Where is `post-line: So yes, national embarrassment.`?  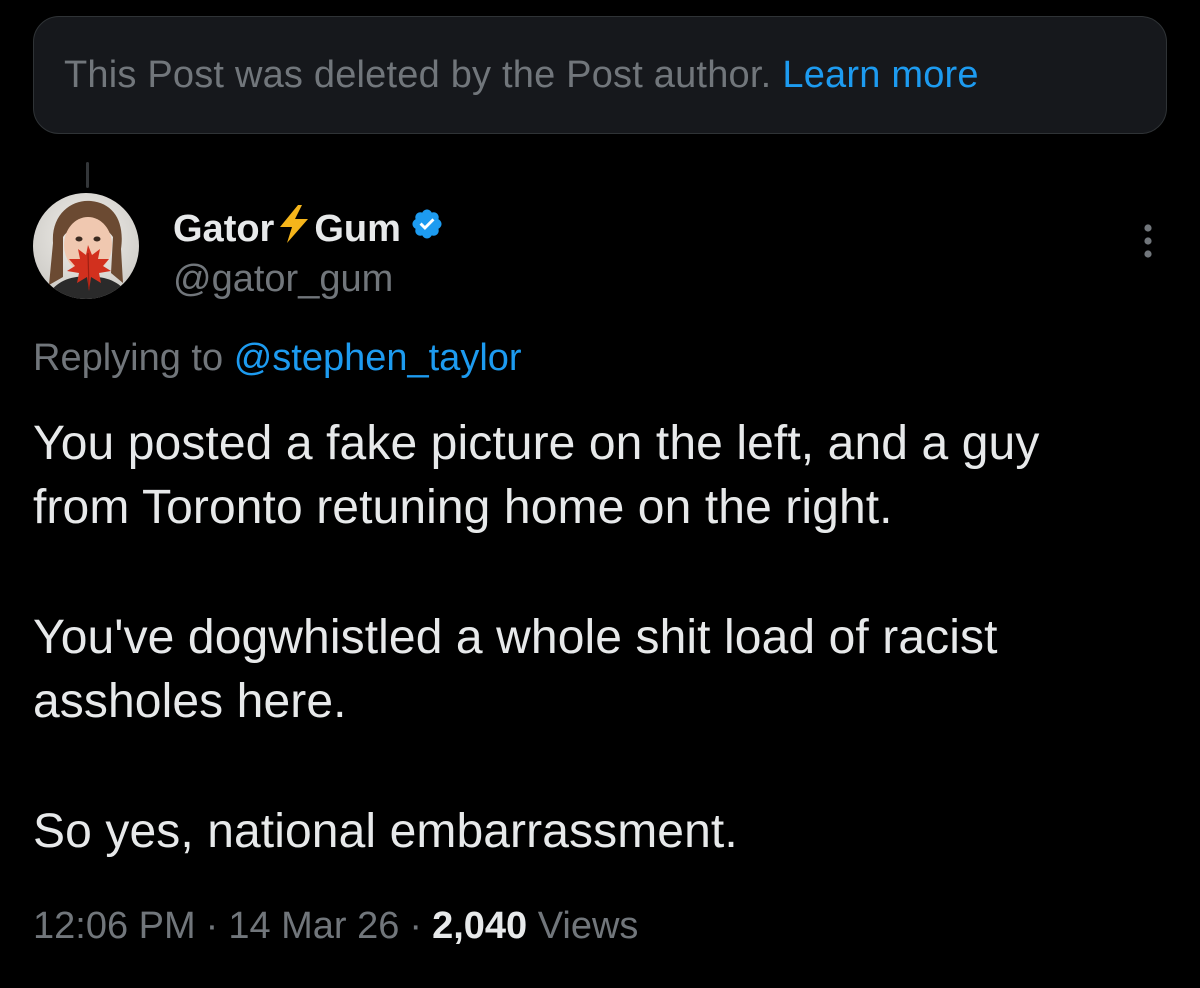 post-line: So yes, national embarrassment. is located at coordinates (385, 831).